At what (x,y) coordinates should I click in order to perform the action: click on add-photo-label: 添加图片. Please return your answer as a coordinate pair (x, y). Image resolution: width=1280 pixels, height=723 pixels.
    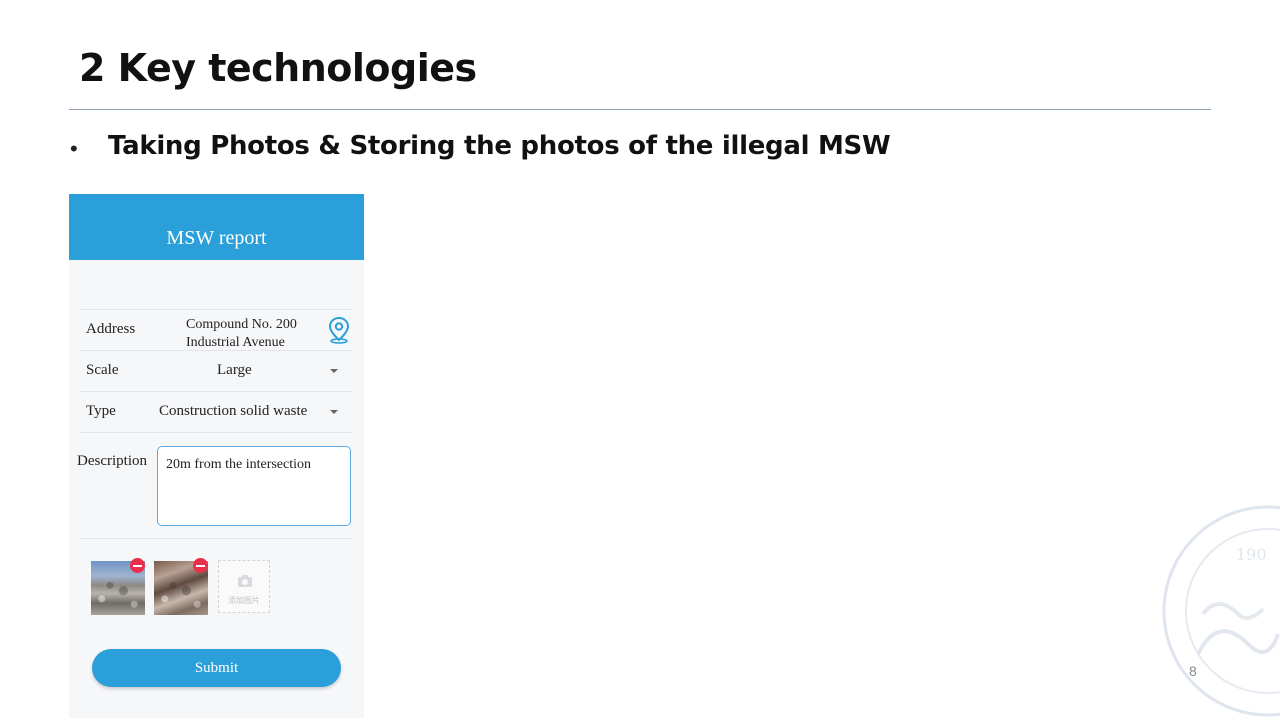
    Looking at the image, I should click on (244, 600).